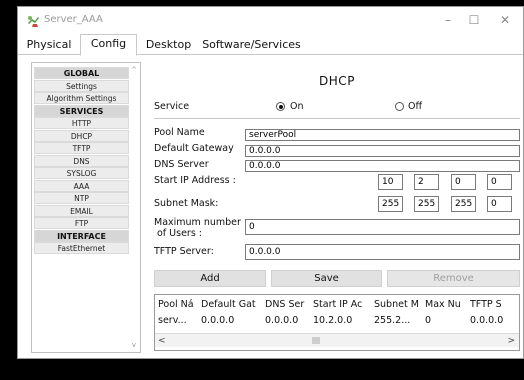 Image resolution: width=524 pixels, height=380 pixels. Describe the element at coordinates (337, 340) in the screenshot. I see `table-horizontal-scrollbar: < >` at that location.